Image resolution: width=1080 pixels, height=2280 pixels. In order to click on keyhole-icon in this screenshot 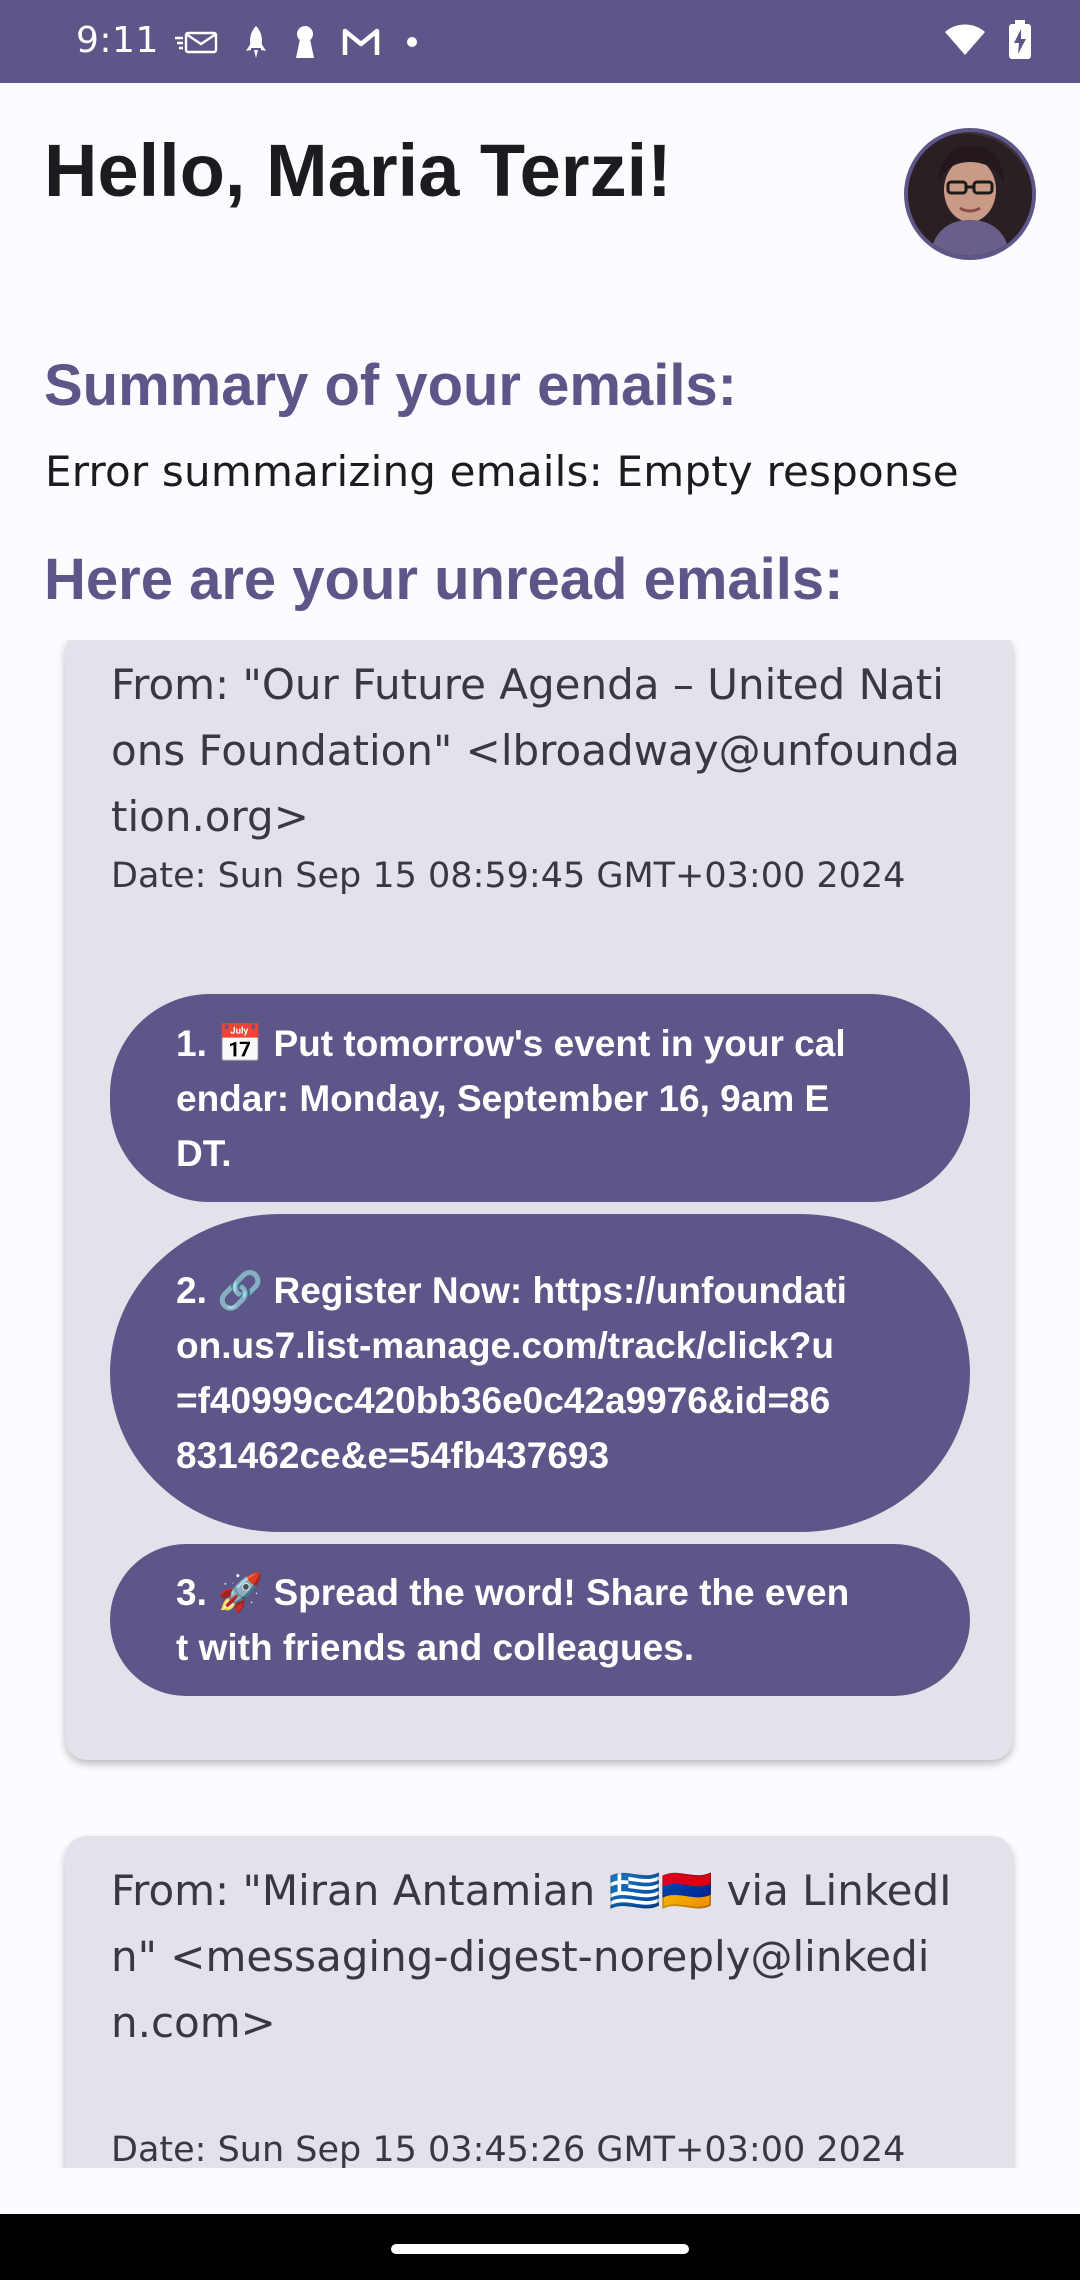, I will do `click(305, 42)`.